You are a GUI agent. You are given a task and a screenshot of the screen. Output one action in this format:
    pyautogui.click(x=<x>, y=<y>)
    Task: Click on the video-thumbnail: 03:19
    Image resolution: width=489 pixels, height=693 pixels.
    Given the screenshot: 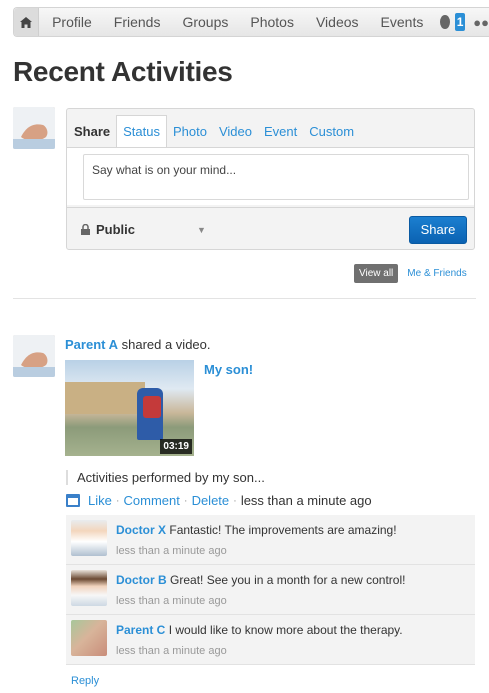 What is the action you would take?
    pyautogui.click(x=129, y=408)
    